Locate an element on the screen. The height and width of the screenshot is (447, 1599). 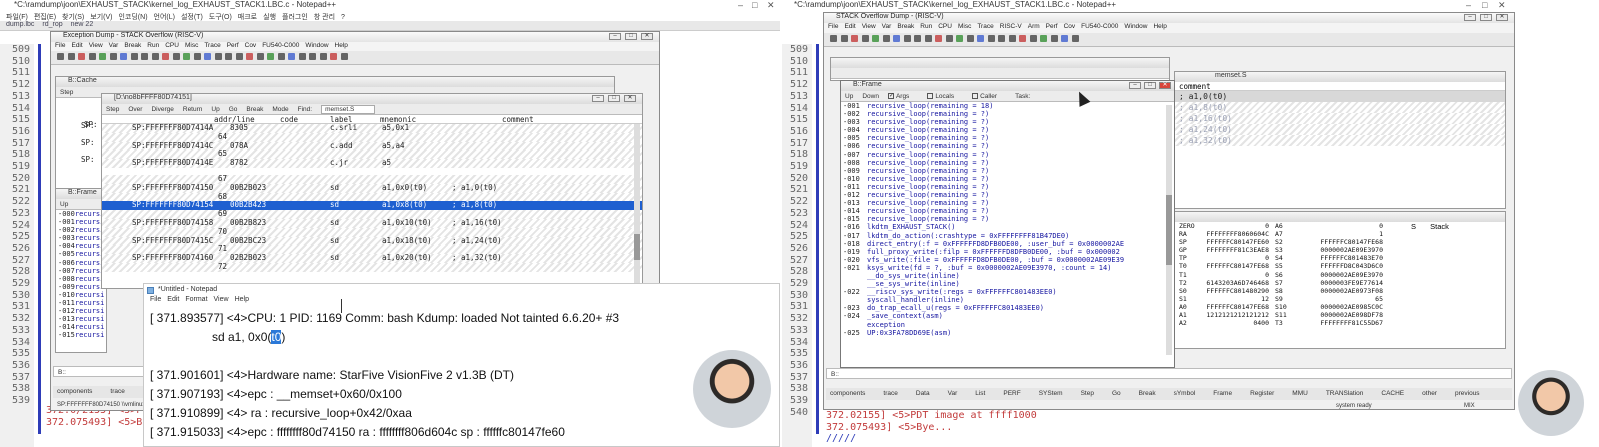
frame-row: -003 recursive_loop(remaining = ?) is located at coordinates (1008, 122).